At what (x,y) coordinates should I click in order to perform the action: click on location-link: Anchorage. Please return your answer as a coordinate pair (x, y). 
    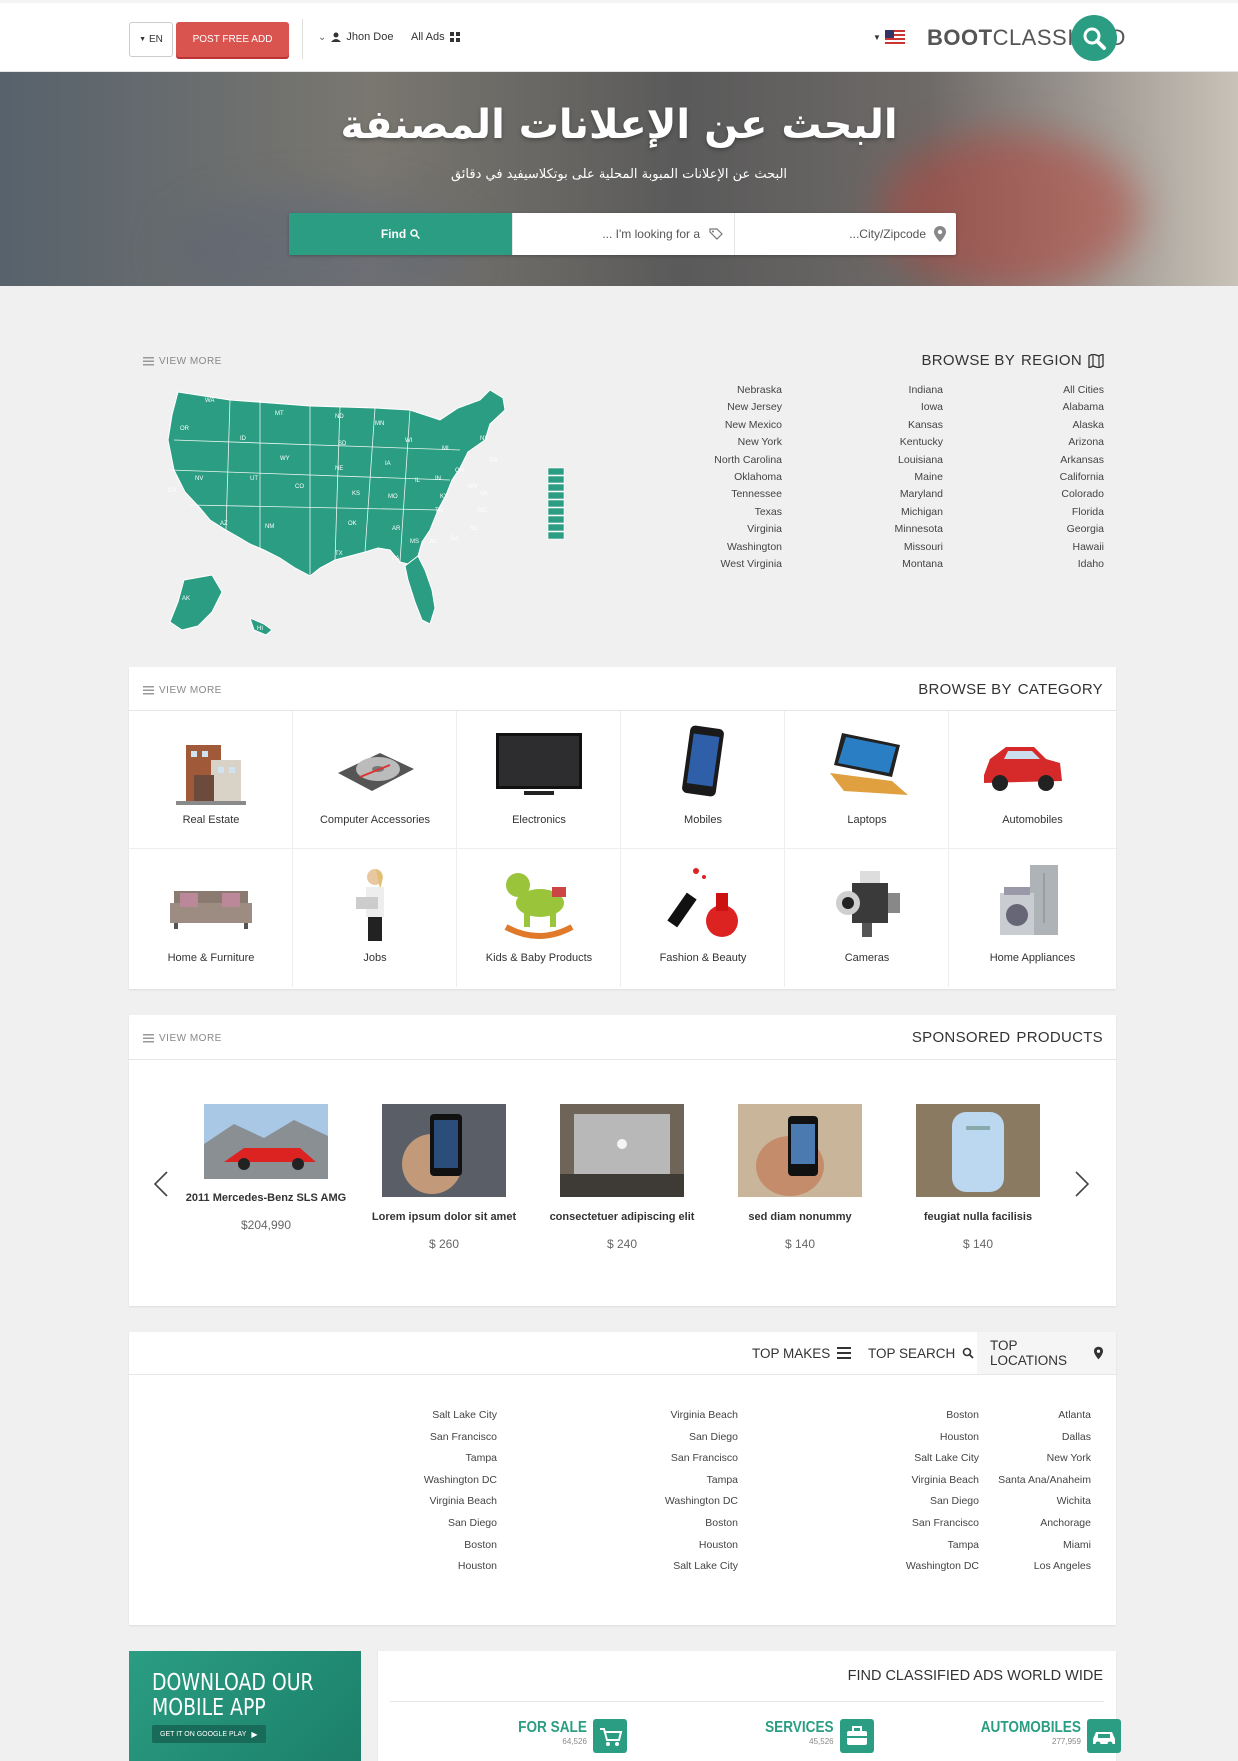
    Looking at the image, I should click on (1044, 1524).